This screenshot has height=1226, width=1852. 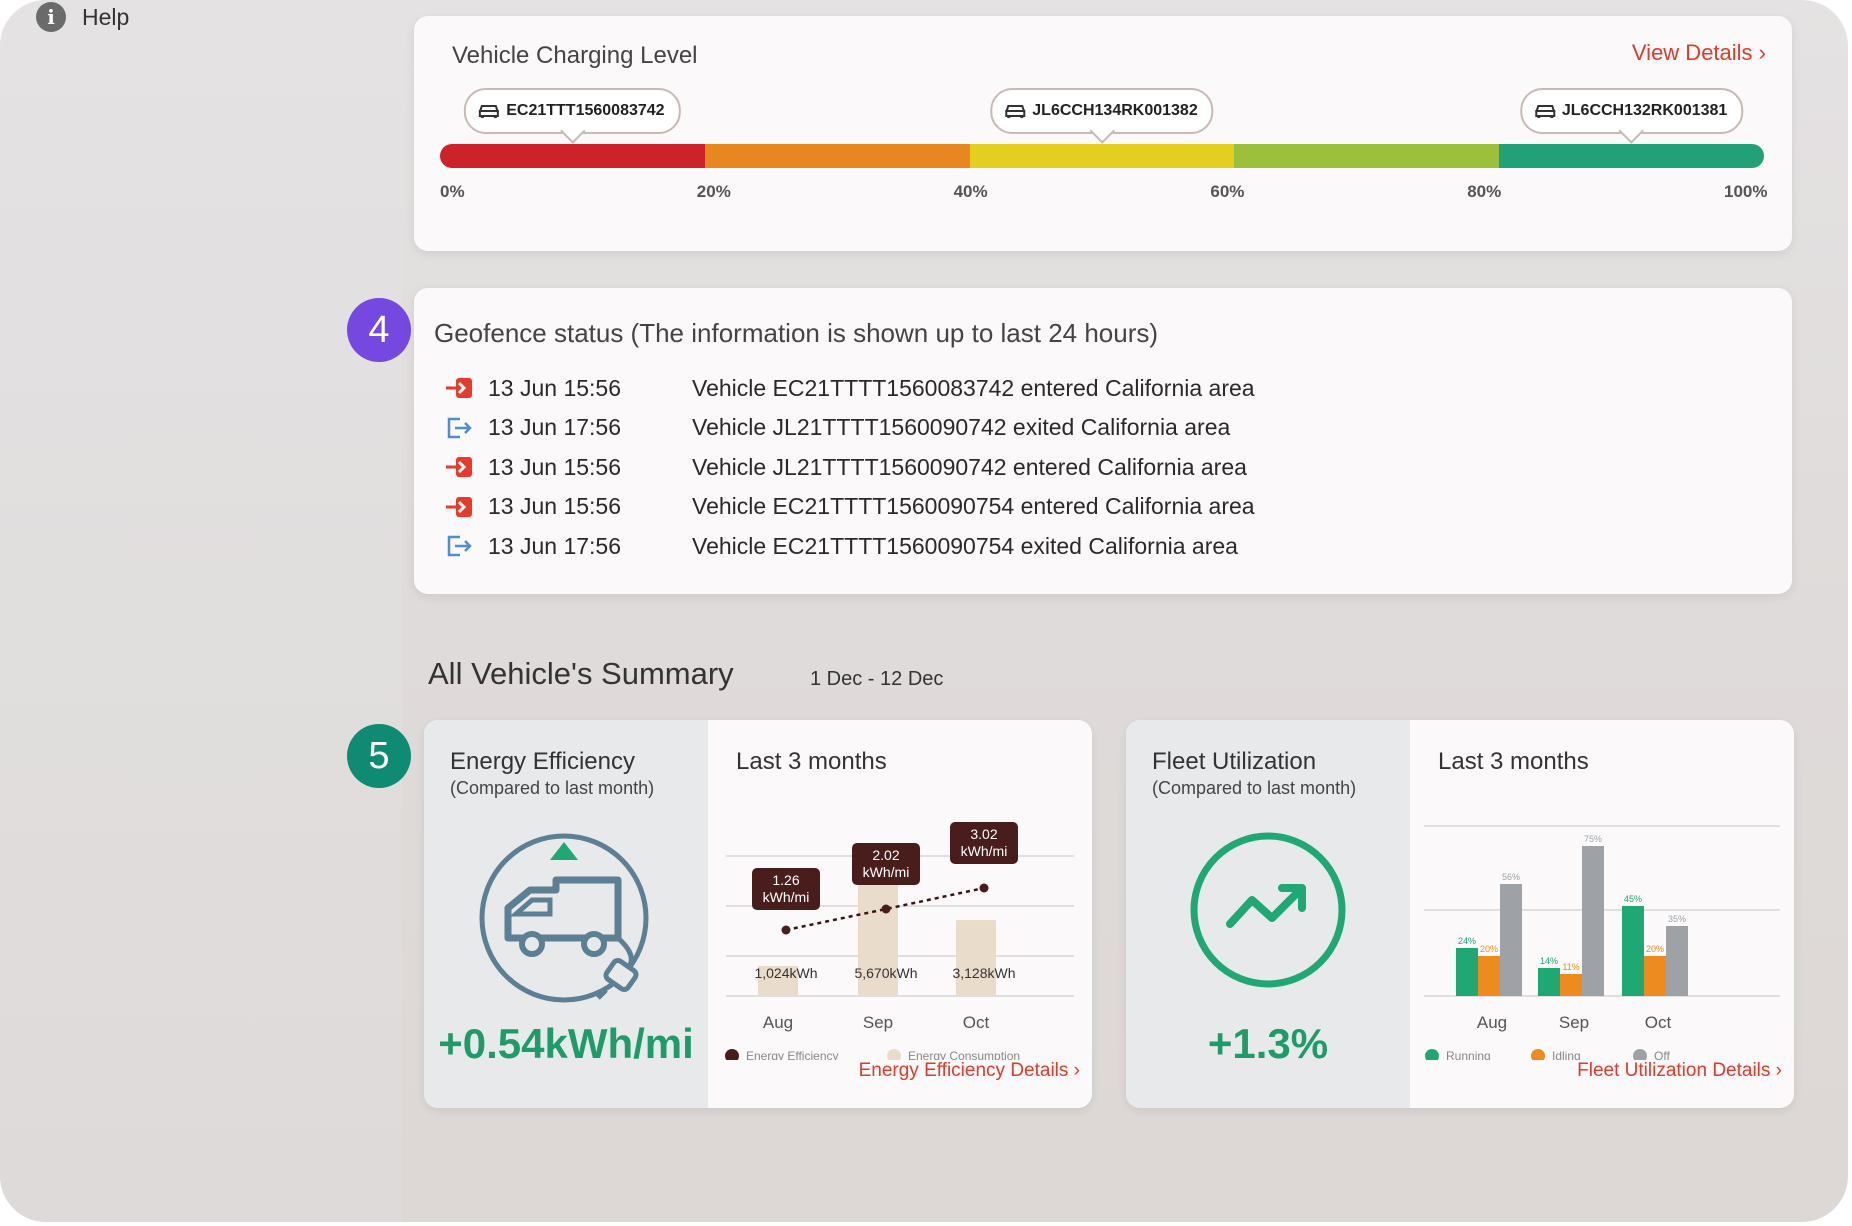 What do you see at coordinates (1699, 53) in the screenshot?
I see `view-details-link: View Details ›` at bounding box center [1699, 53].